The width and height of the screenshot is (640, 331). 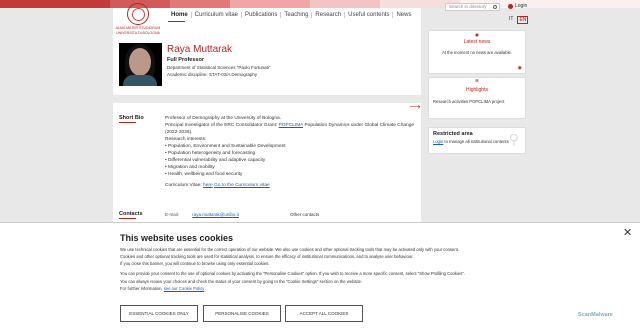 What do you see at coordinates (267, 99) in the screenshot?
I see `section-separator` at bounding box center [267, 99].